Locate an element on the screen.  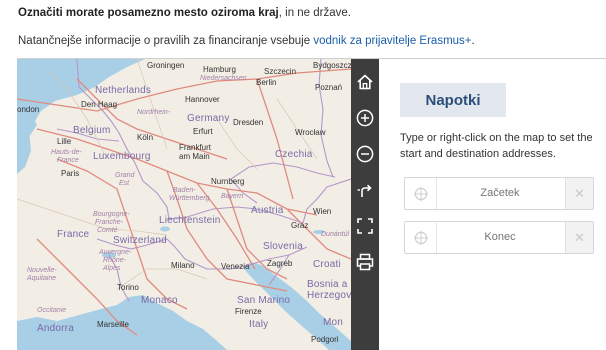
route-button is located at coordinates (365, 190).